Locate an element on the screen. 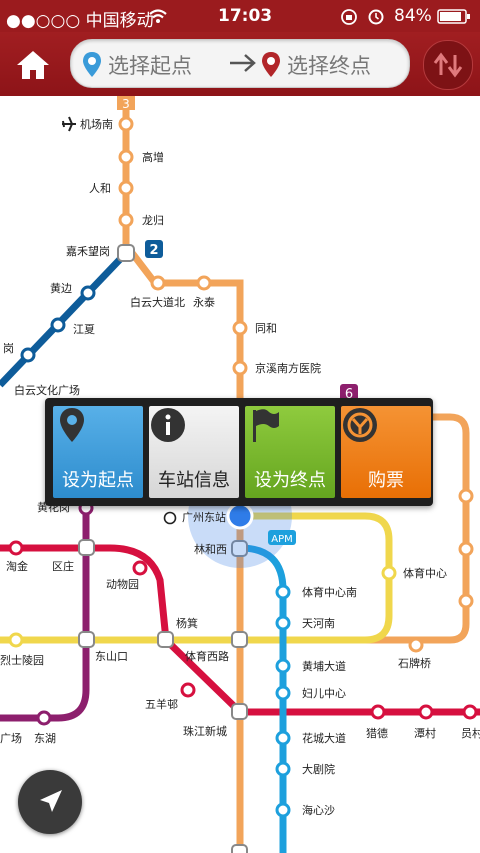 This screenshot has height=853, width=480. route-selector: 选择起点 选择终点 is located at coordinates (240, 63).